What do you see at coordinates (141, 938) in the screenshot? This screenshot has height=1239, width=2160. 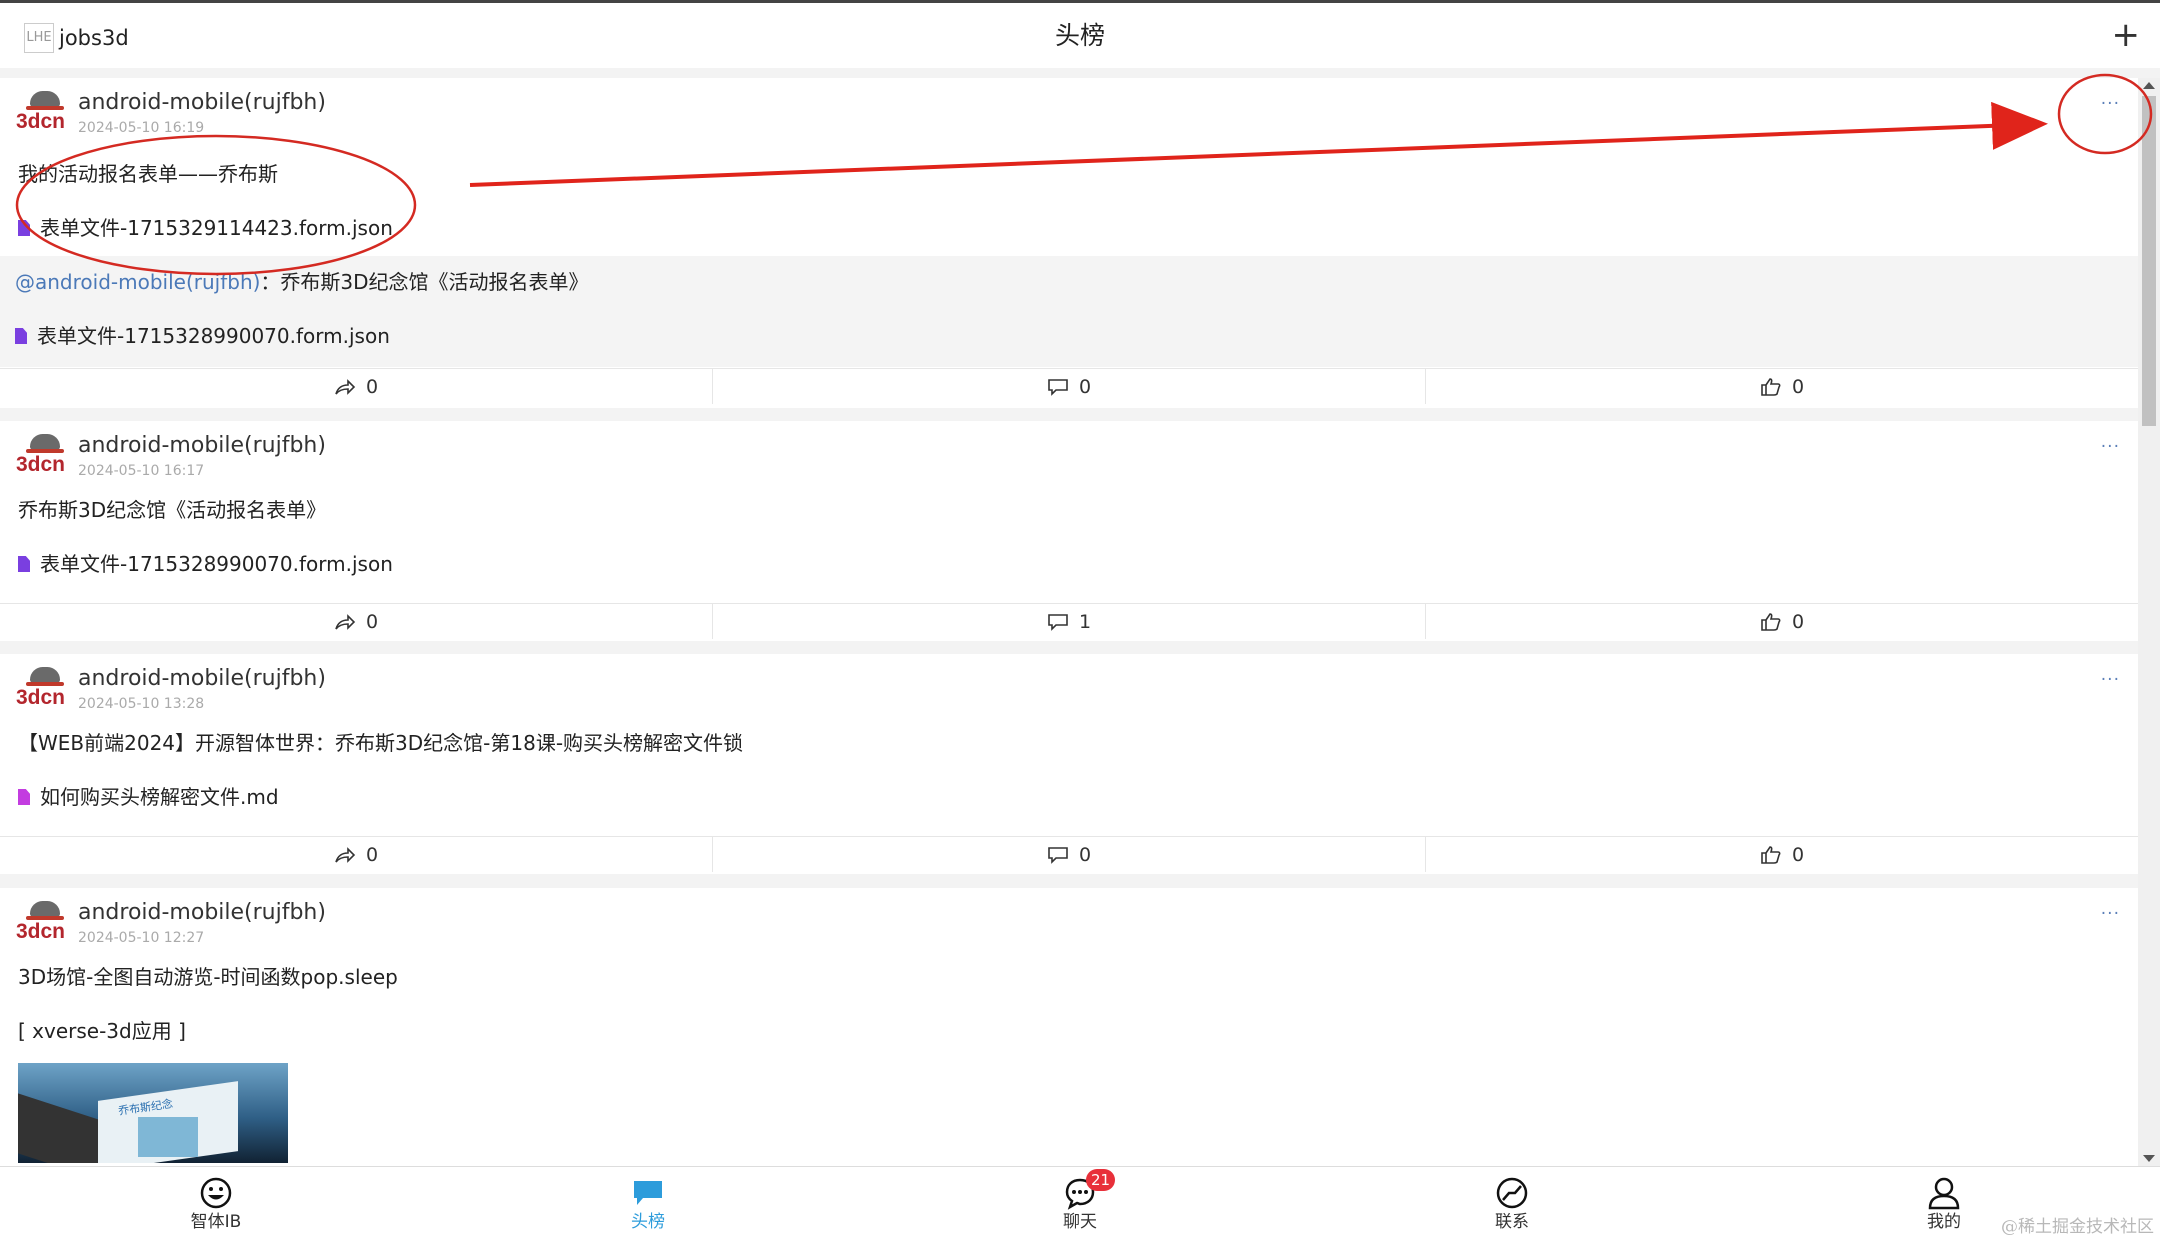 I see `post-time: 2024-05-10 12:27` at bounding box center [141, 938].